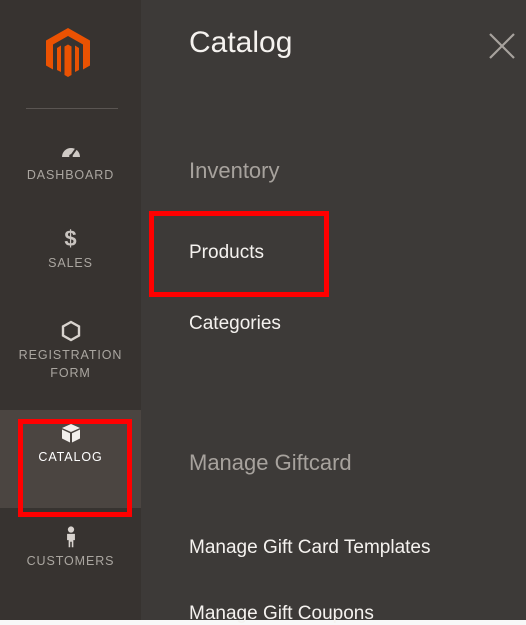 The image size is (526, 625). Describe the element at coordinates (310, 548) in the screenshot. I see `menu-link-manage-gift-card-templates: Manage Gift Card Templates` at that location.